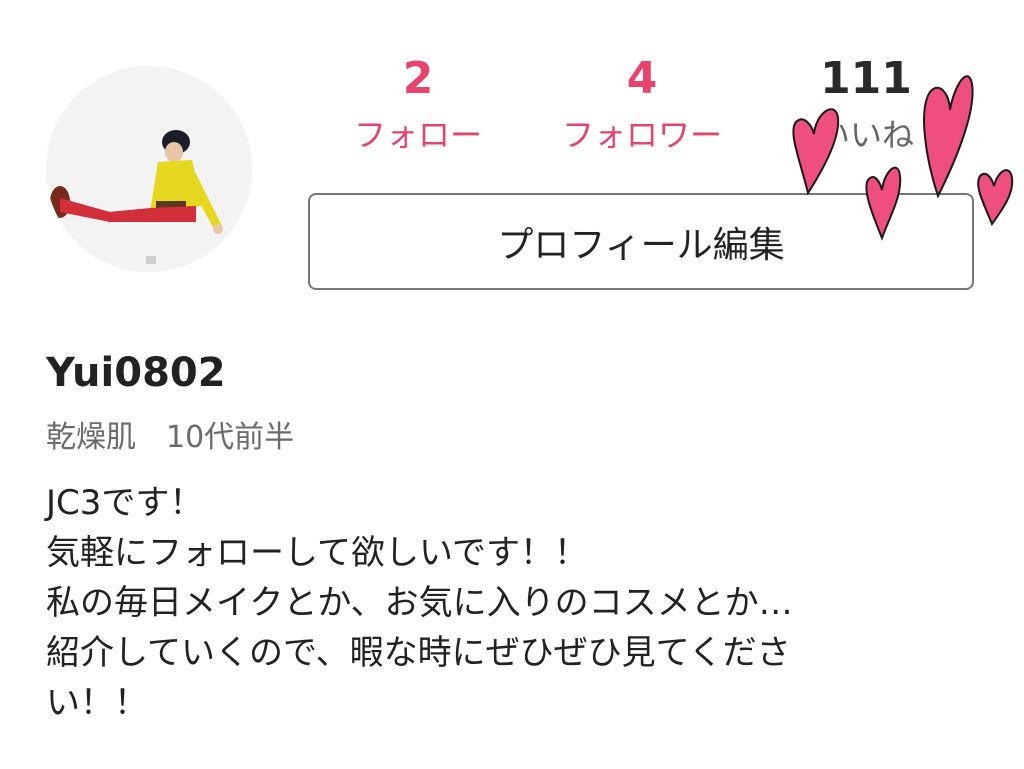  I want to click on edit-profile-button: プロフィール編集, so click(641, 241).